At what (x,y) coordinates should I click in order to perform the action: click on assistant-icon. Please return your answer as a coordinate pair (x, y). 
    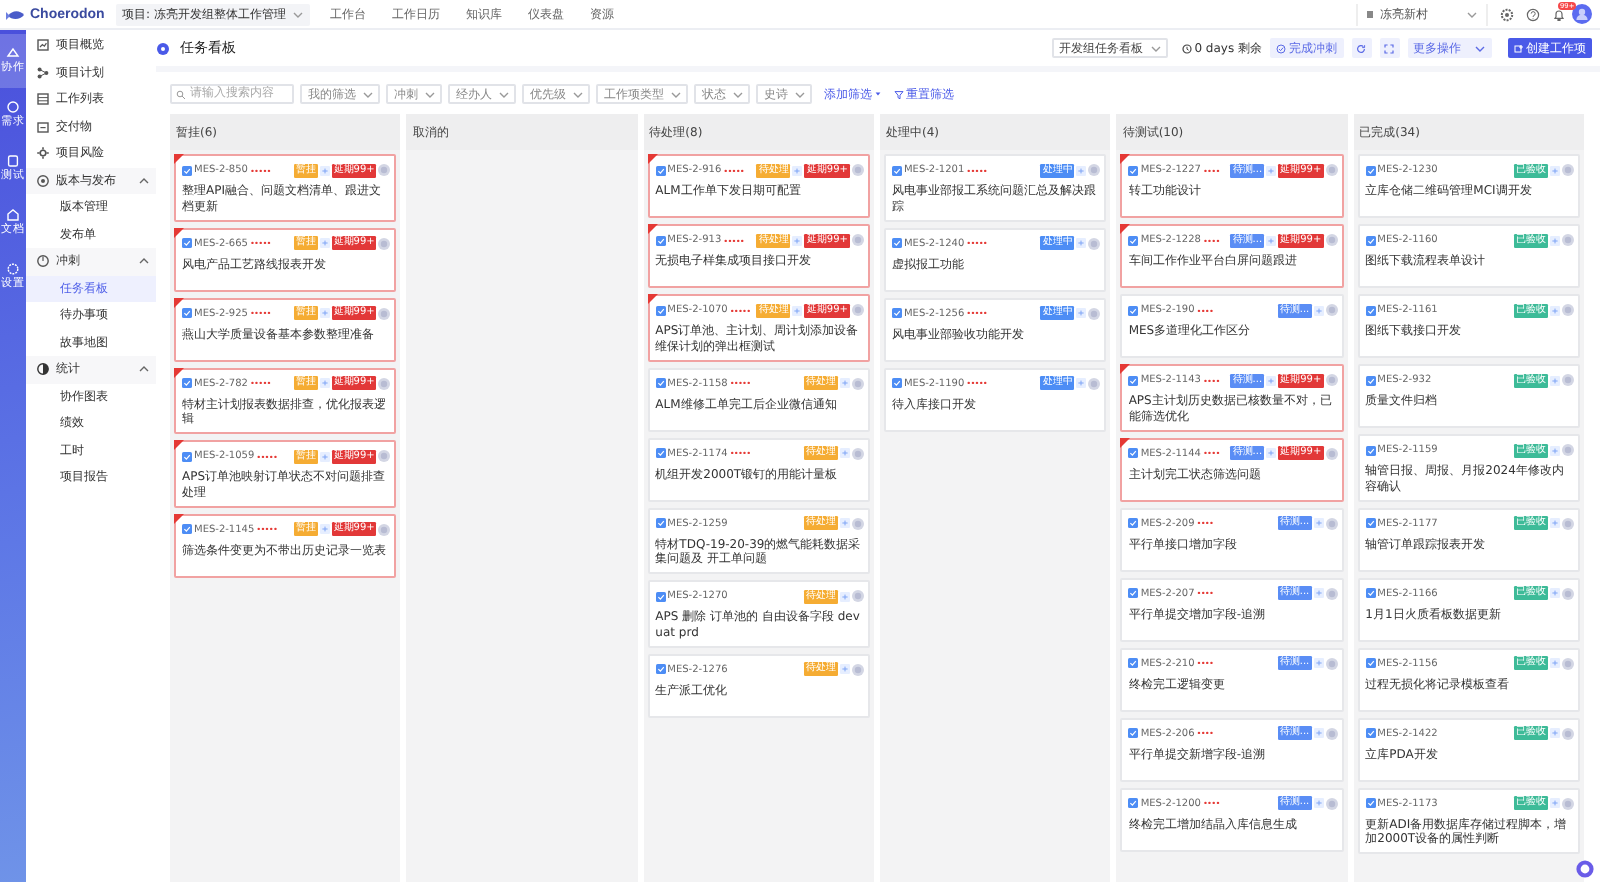
    Looking at the image, I should click on (1585, 869).